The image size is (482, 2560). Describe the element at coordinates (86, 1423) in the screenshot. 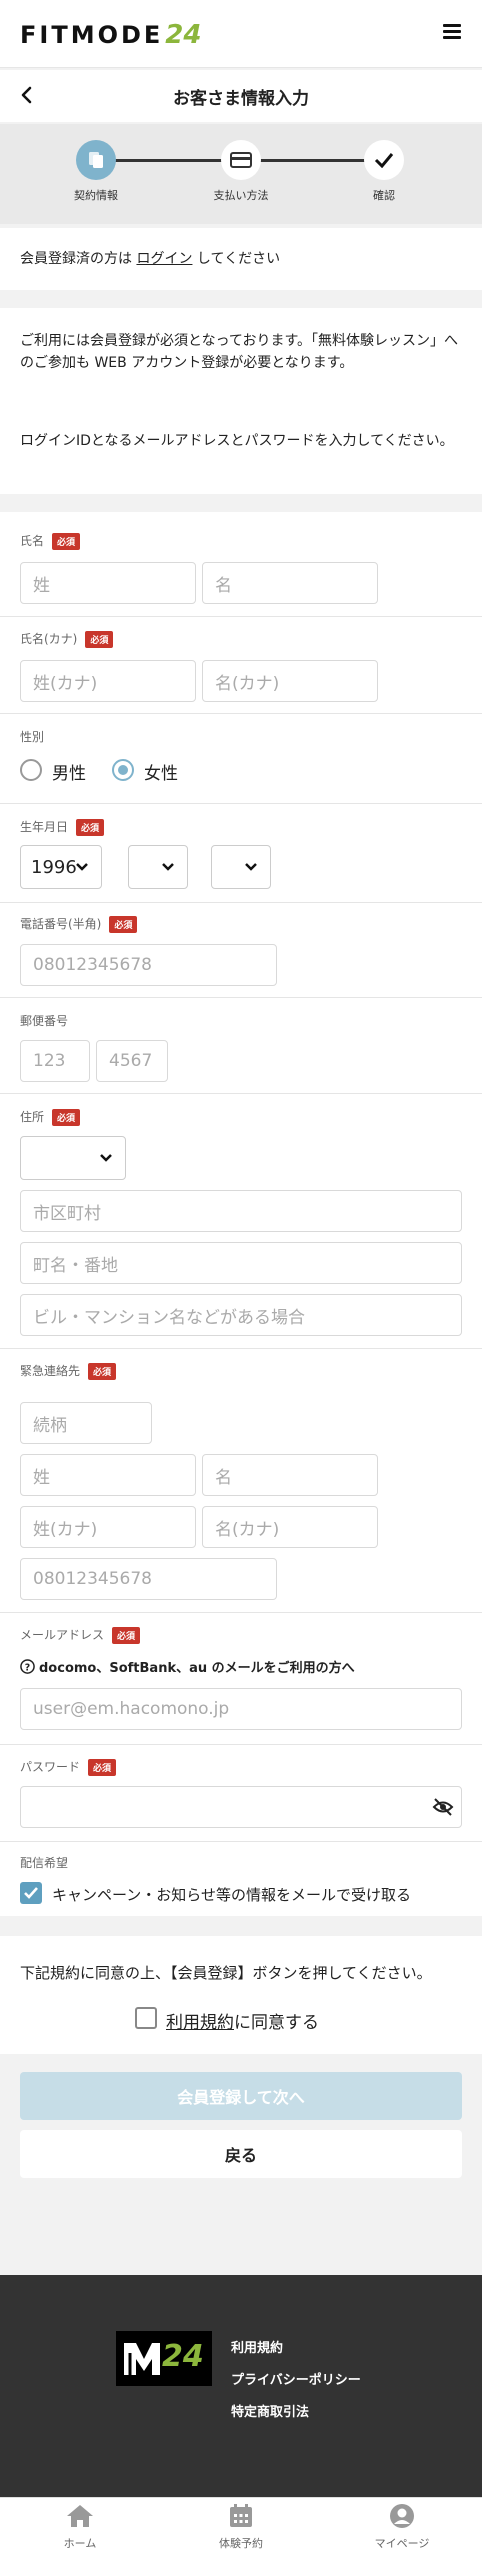

I see `emergency-relation-input: 続柄` at that location.